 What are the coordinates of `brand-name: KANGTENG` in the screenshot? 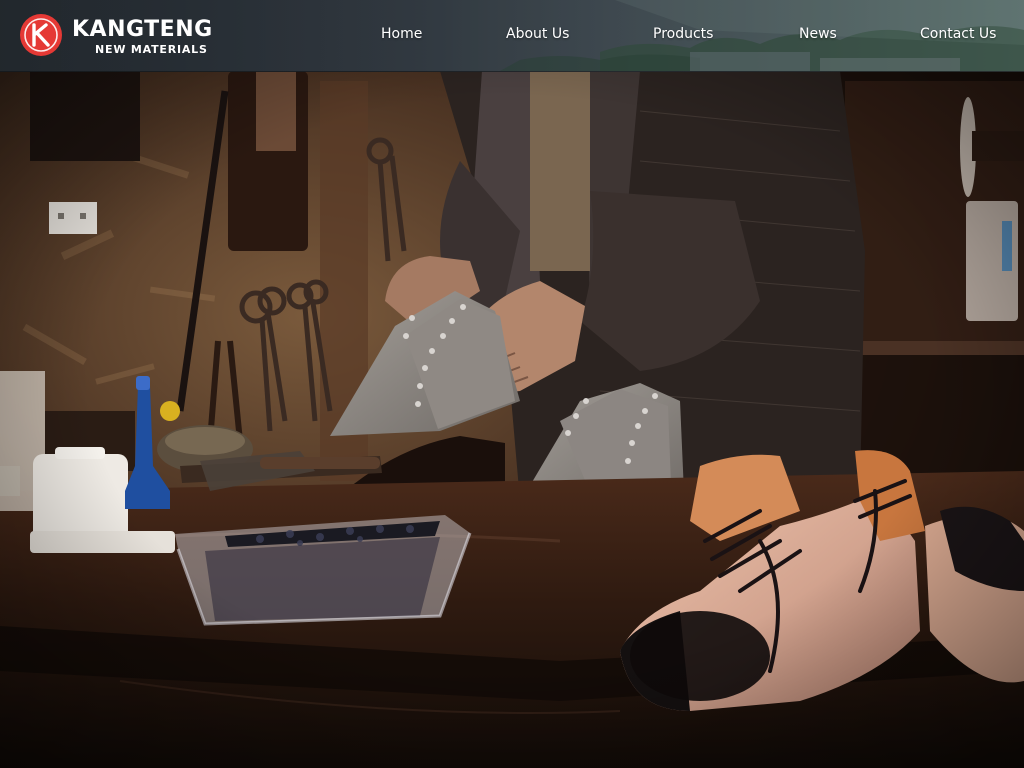 It's located at (142, 29).